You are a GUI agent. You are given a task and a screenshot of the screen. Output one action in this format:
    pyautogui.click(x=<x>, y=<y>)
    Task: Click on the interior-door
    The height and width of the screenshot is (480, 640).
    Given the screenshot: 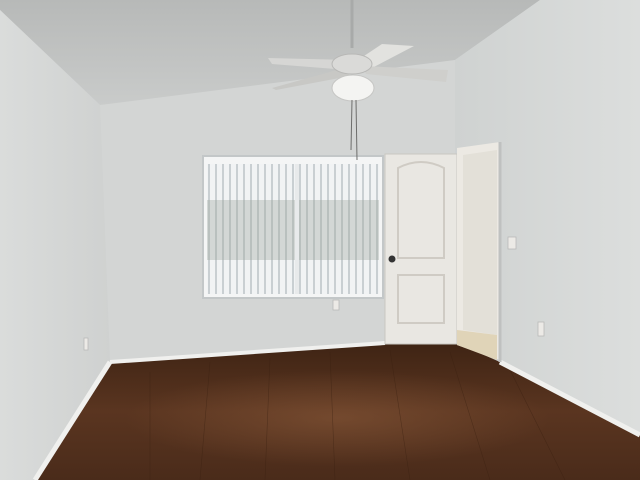 What is the action you would take?
    pyautogui.click(x=421, y=249)
    